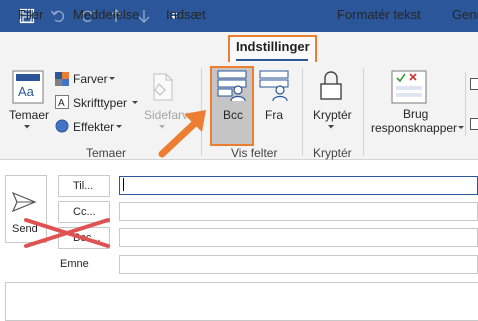 This screenshot has width=478, height=321. What do you see at coordinates (298, 237) in the screenshot?
I see `bcc-field` at bounding box center [298, 237].